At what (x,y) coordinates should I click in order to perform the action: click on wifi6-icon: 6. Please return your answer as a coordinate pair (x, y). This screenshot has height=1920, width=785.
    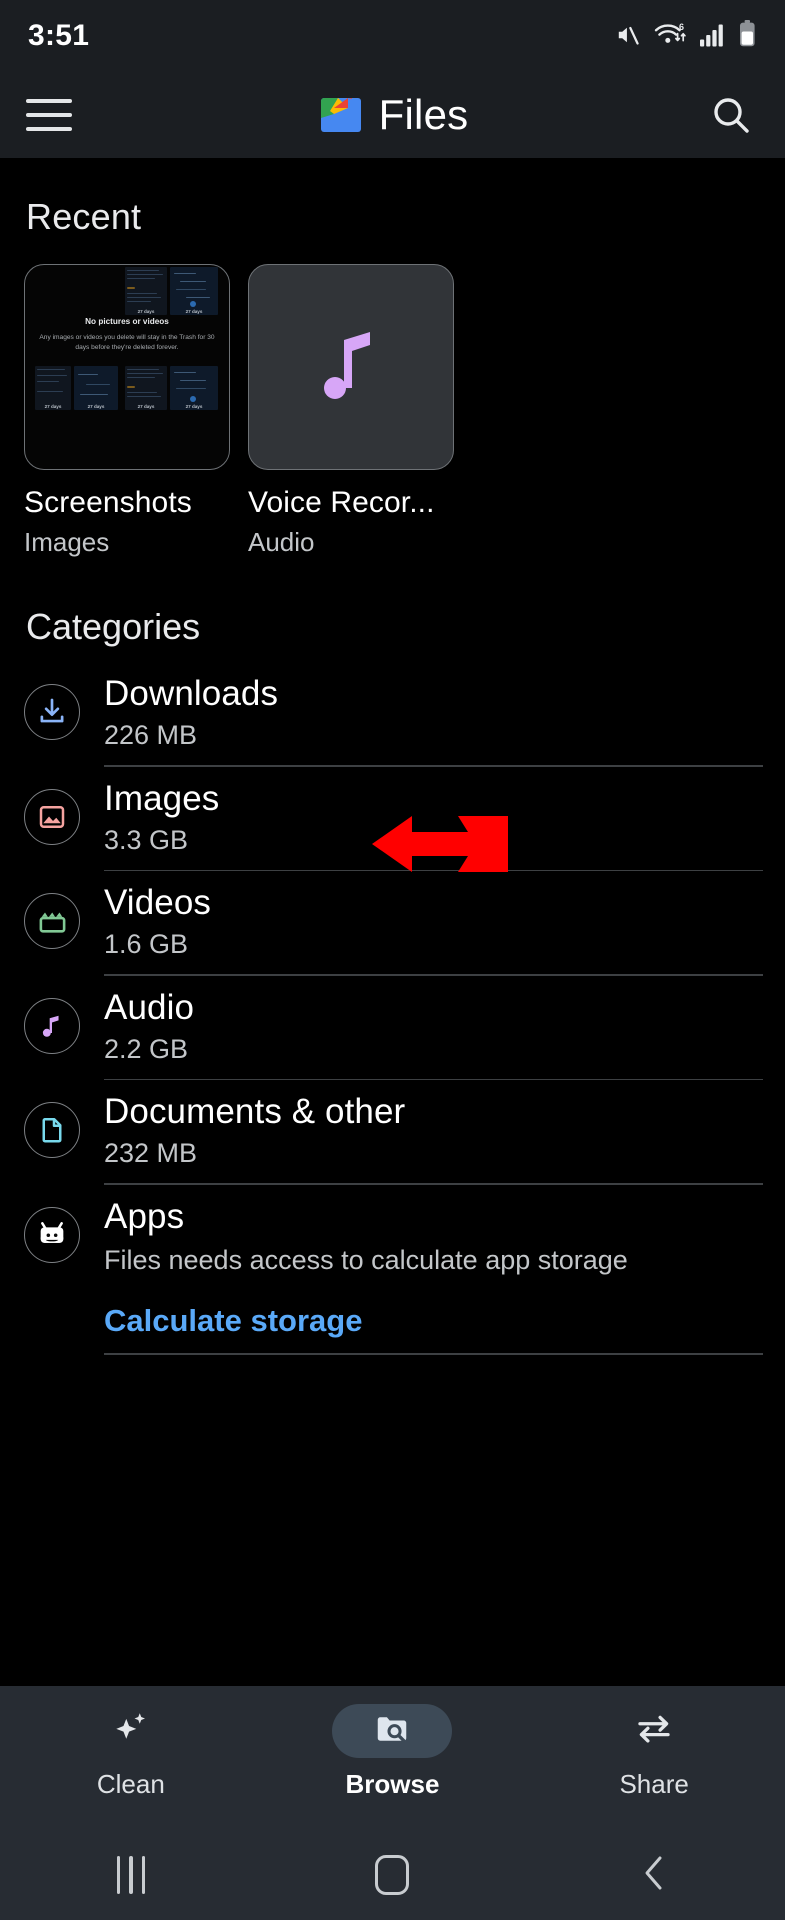
    Looking at the image, I should click on (671, 37).